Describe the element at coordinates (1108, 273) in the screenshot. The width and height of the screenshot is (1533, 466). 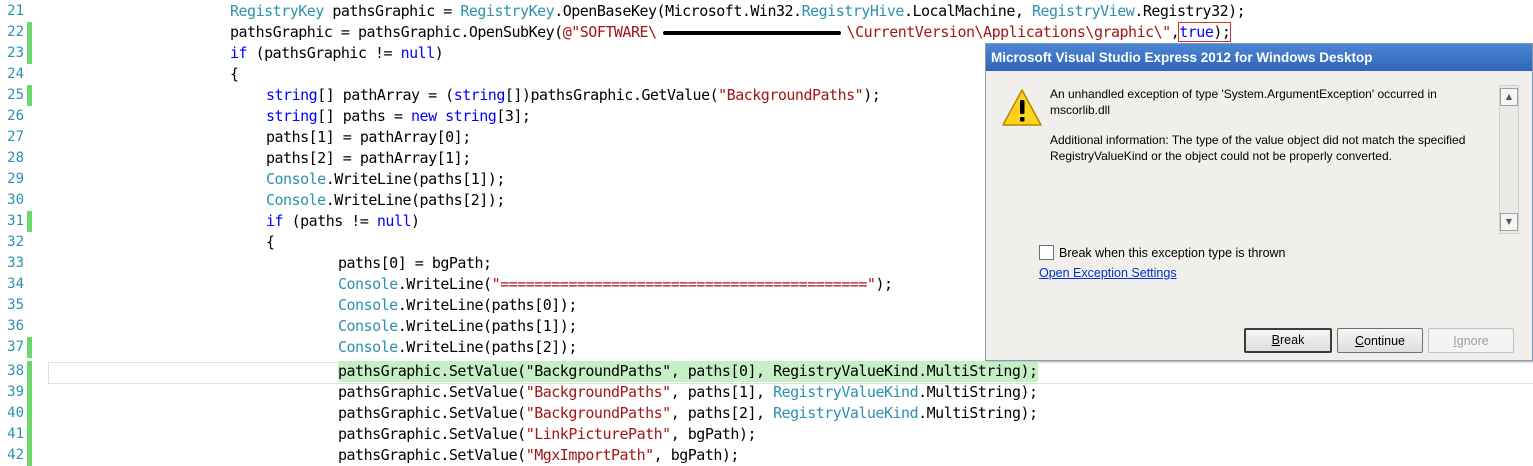
I see `open-exception-settings-link: Open Exception Settings` at that location.